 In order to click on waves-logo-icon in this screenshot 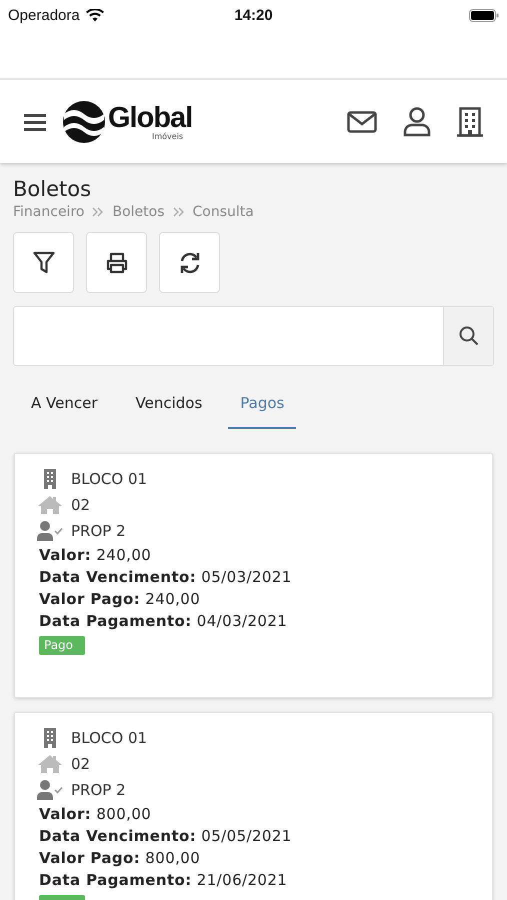, I will do `click(84, 122)`.